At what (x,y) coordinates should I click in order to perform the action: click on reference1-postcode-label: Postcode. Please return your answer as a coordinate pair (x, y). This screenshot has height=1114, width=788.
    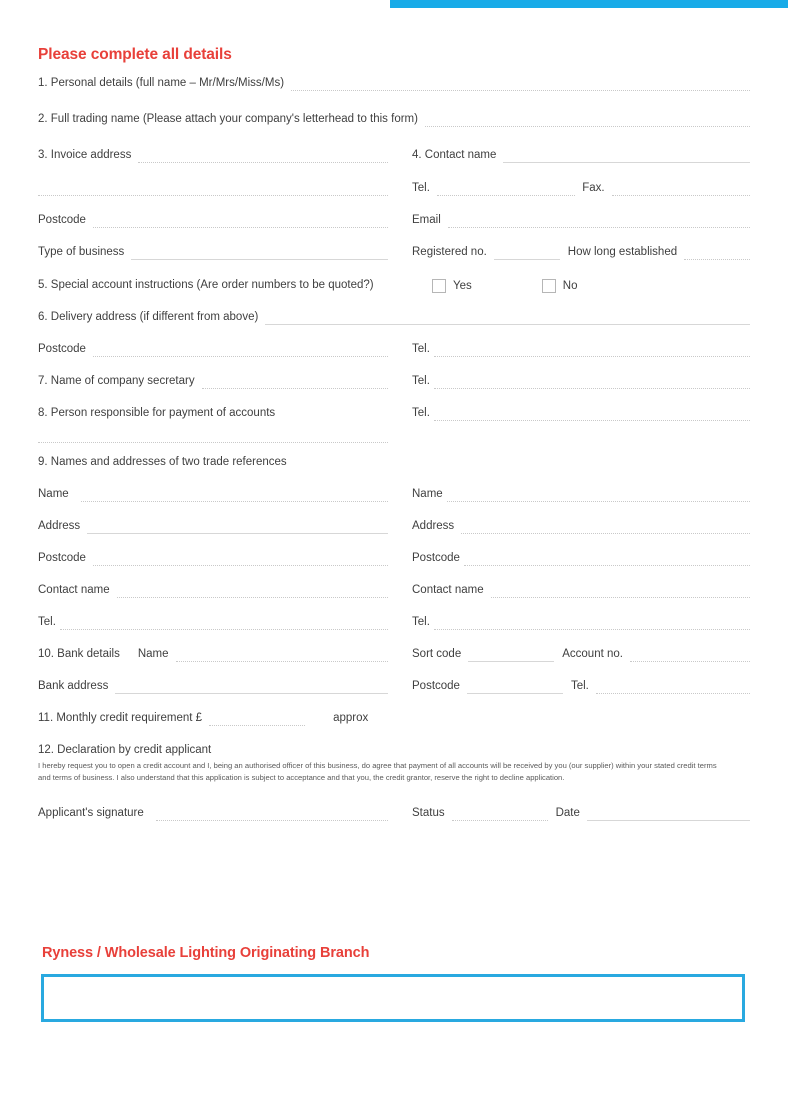
    Looking at the image, I should click on (62, 558).